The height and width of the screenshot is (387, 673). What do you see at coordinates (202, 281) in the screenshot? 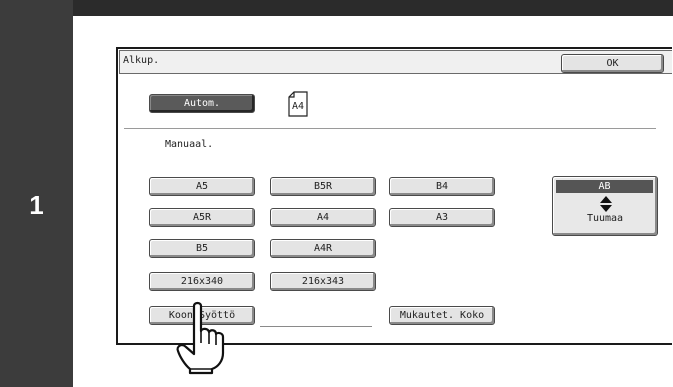
I see `size-button-216x340: 216x340` at bounding box center [202, 281].